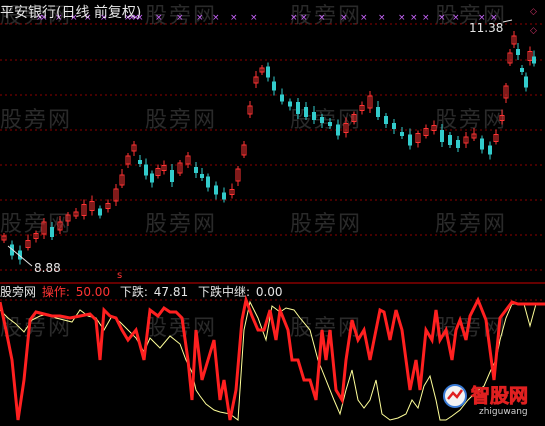  What do you see at coordinates (499, 395) in the screenshot?
I see `logo-text: 智股网` at bounding box center [499, 395].